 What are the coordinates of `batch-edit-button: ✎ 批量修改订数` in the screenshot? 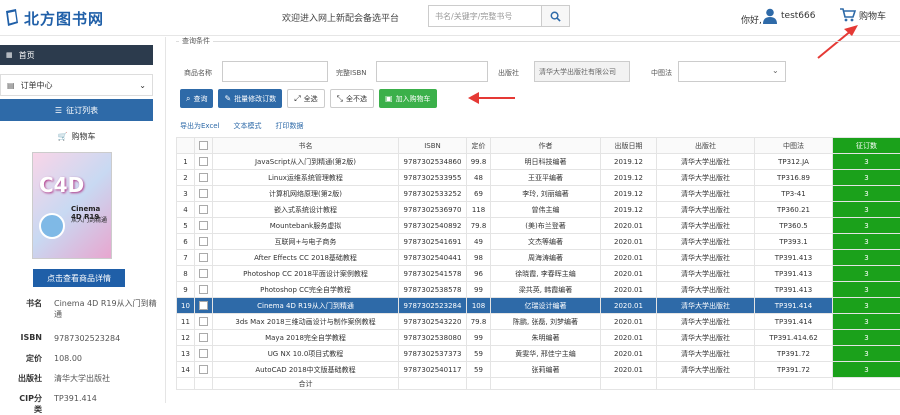 It's located at (250, 98).